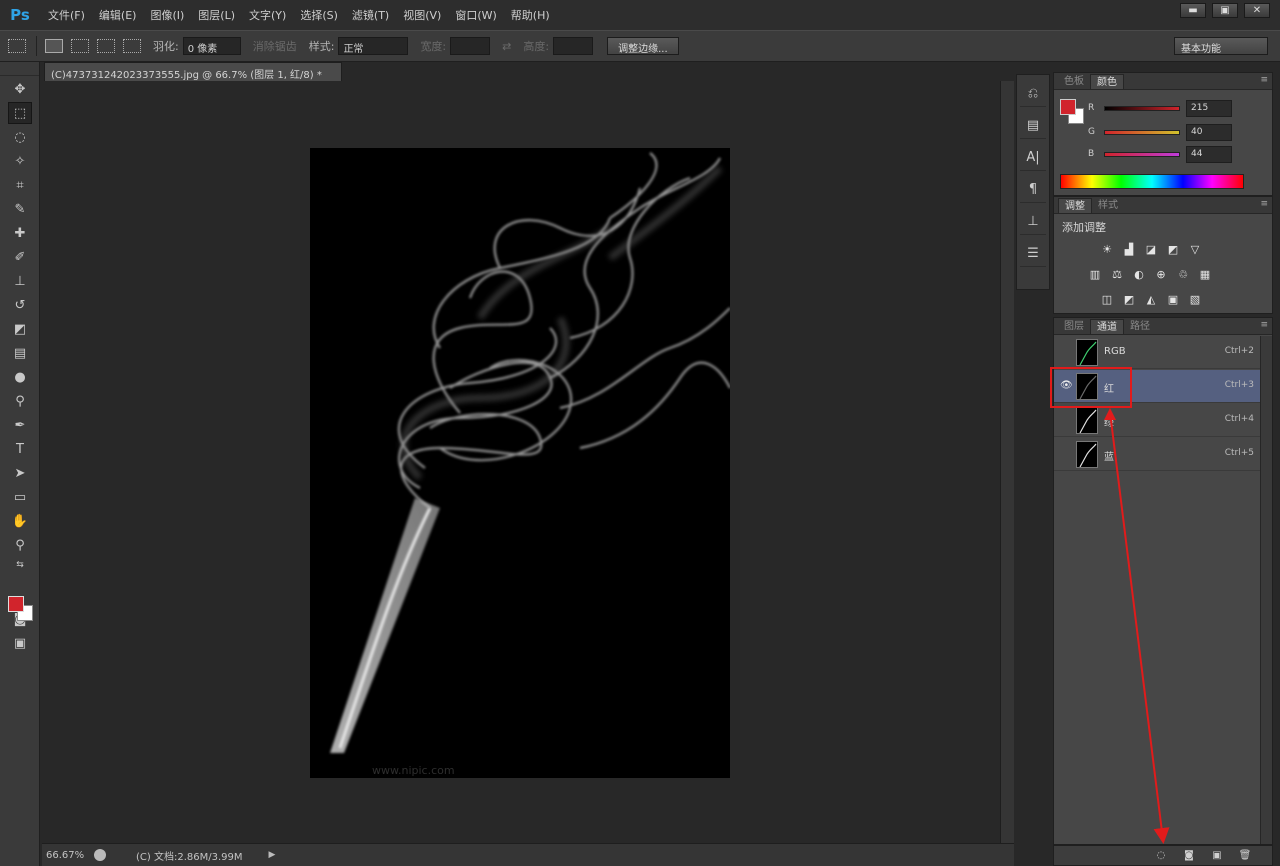  I want to click on channel-row-blue: 蓝 Ctrl+5, so click(1157, 454).